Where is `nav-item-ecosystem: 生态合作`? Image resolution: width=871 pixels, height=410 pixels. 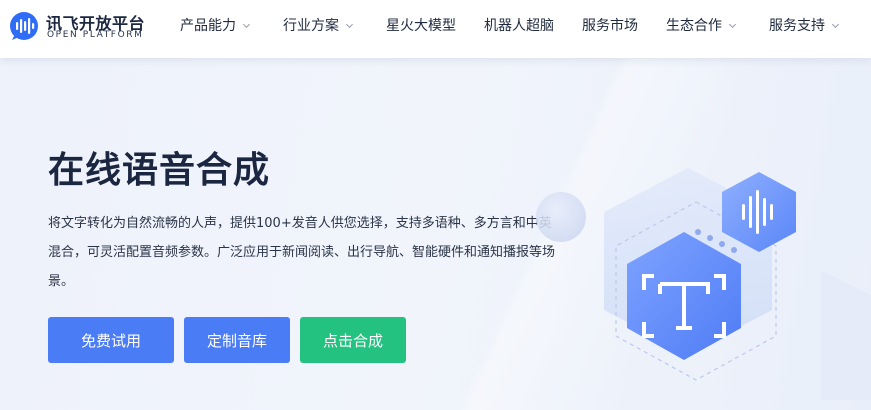
nav-item-ecosystem: 生态合作 is located at coordinates (701, 25).